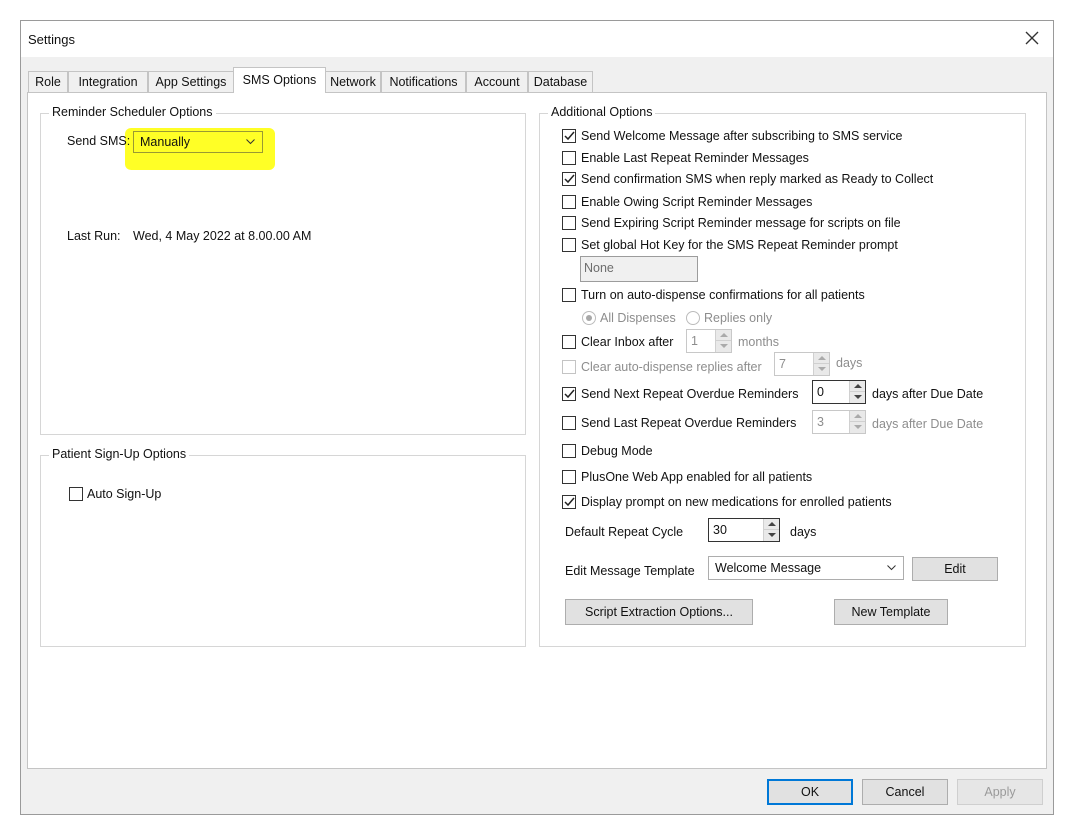  I want to click on last-overdue-spinner: 3, so click(839, 422).